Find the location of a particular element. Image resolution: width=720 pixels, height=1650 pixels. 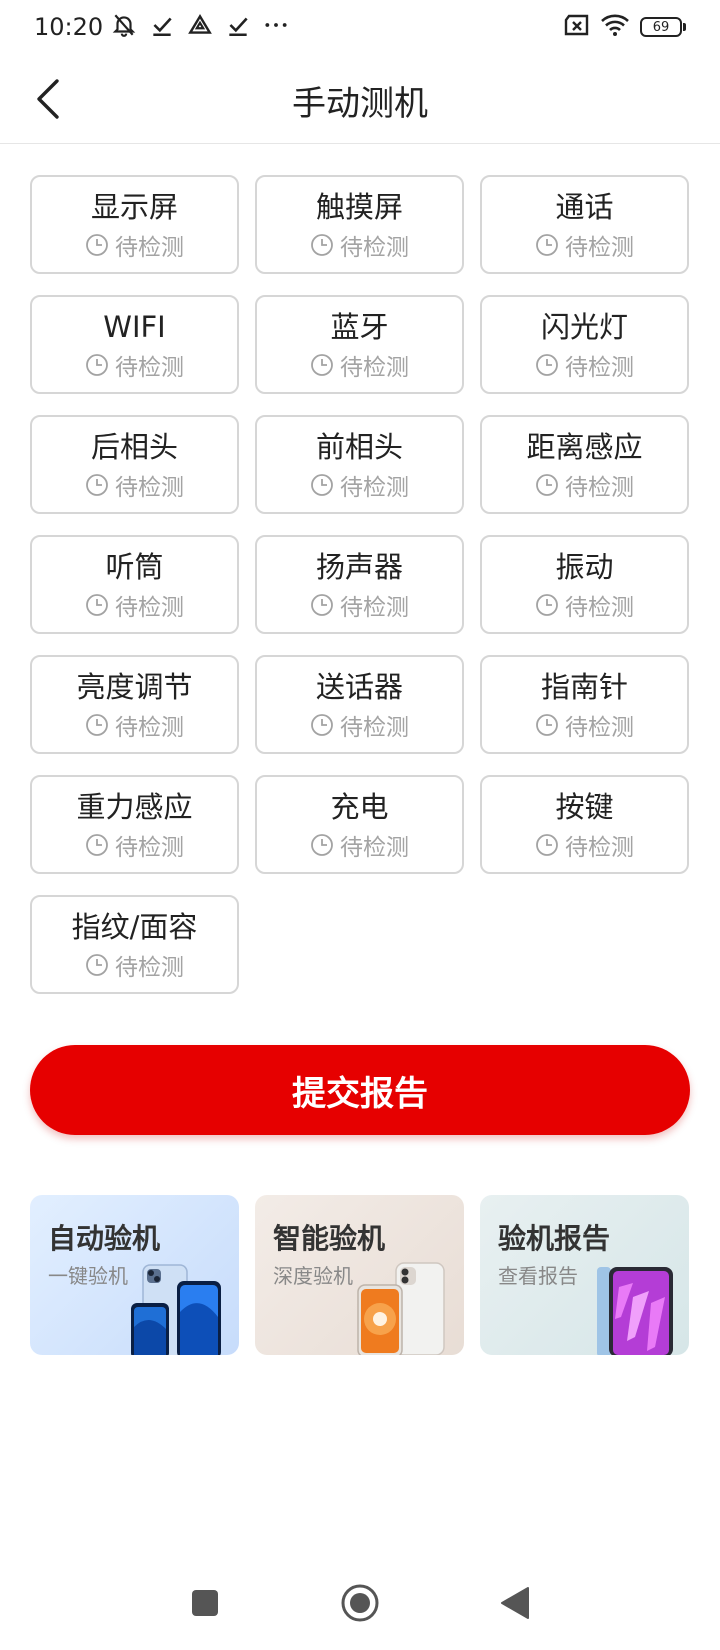

promo-row: 自动验机 一键验机 智能验机 深度验机 验机报告 查看报告 is located at coordinates (360, 1275).